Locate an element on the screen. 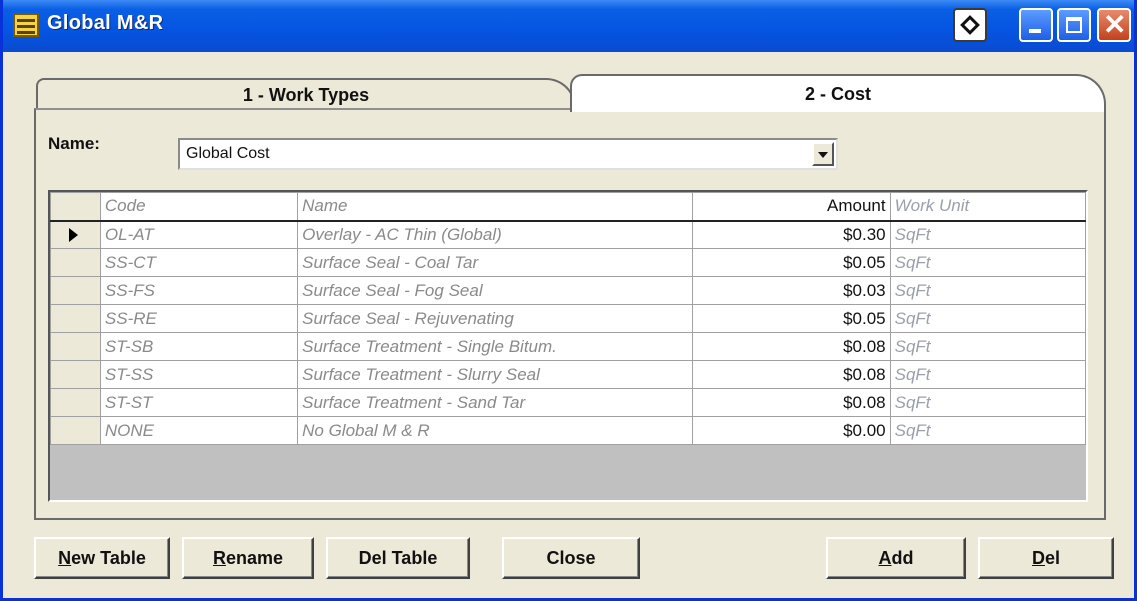 Image resolution: width=1137 pixels, height=601 pixels. rename-button-label: ename is located at coordinates (254, 557).